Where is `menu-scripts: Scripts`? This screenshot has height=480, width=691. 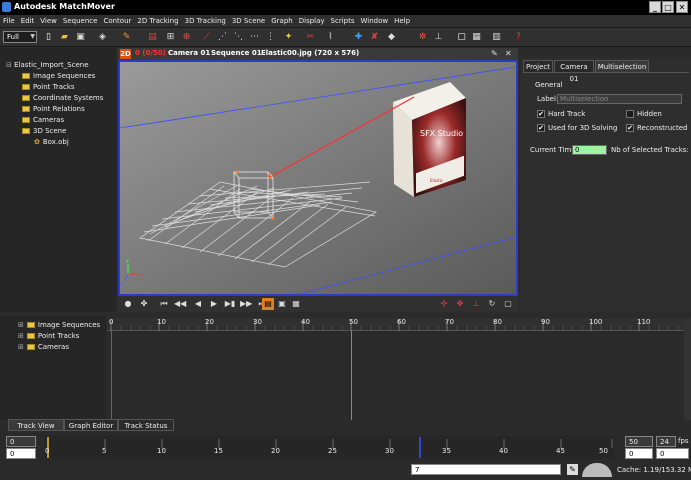 menu-scripts: Scripts is located at coordinates (343, 21).